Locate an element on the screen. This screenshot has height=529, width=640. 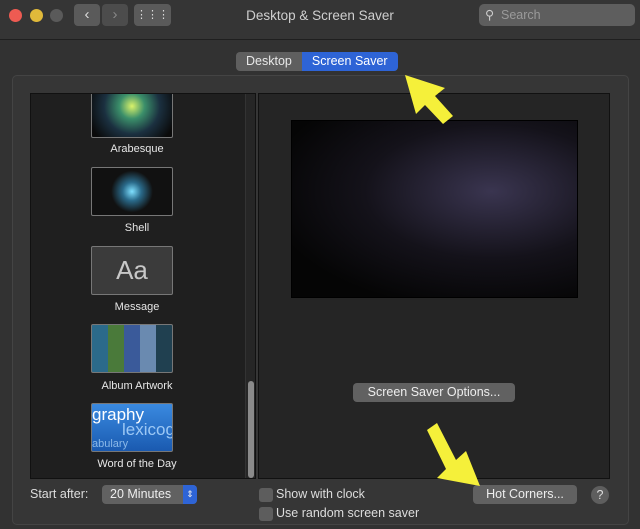
arrow-to-hot-corners is located at coordinates (453, 454).